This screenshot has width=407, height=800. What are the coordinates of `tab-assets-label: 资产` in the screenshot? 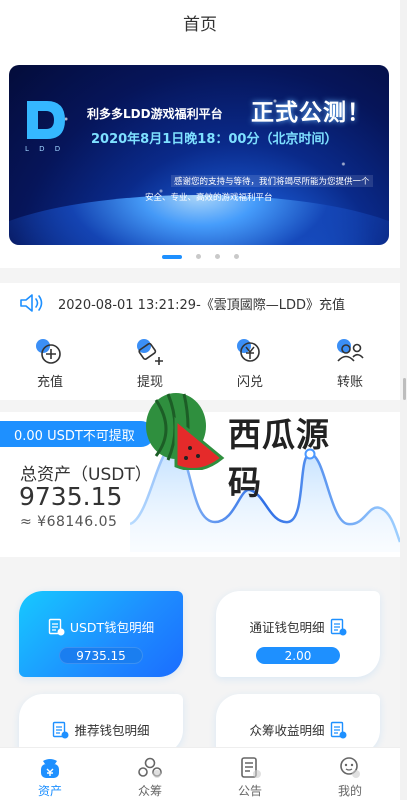 It's located at (49, 791).